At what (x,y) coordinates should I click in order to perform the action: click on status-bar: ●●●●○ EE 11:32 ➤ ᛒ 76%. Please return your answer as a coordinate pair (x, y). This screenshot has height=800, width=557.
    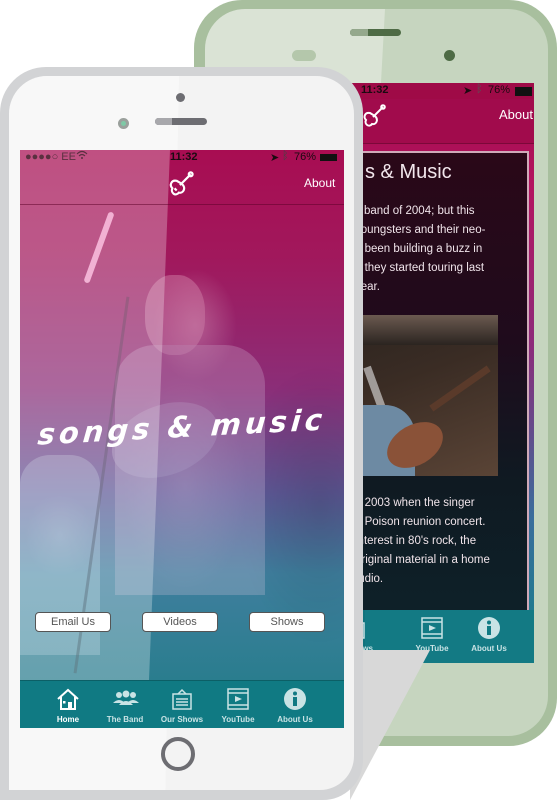
    Looking at the image, I should click on (182, 158).